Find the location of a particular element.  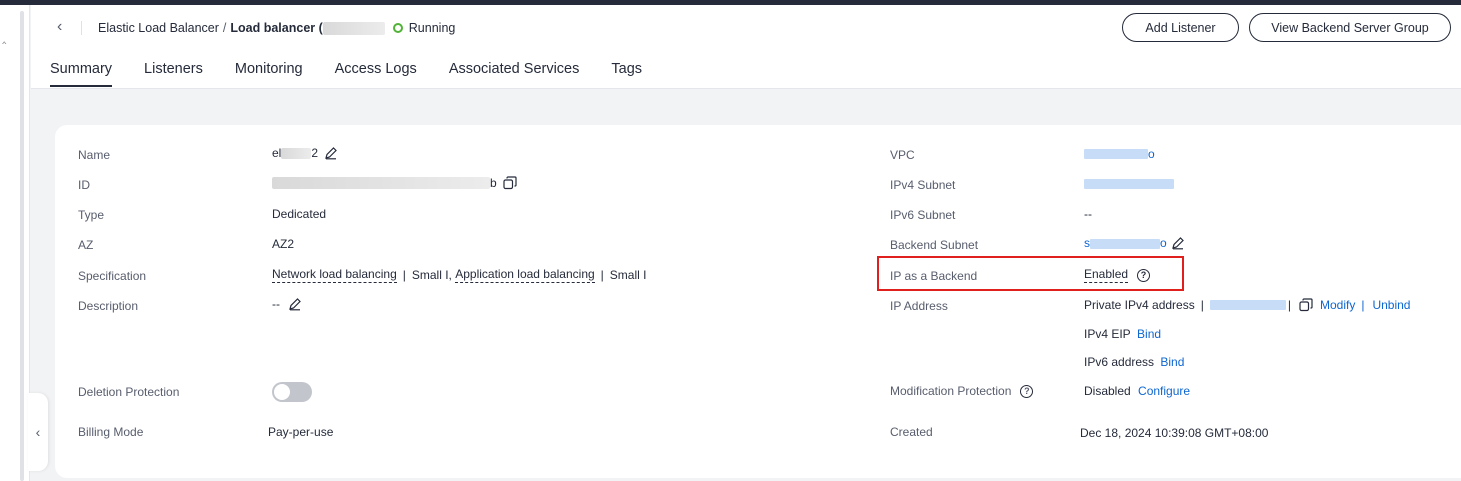

redacted-vpc is located at coordinates (1116, 154).